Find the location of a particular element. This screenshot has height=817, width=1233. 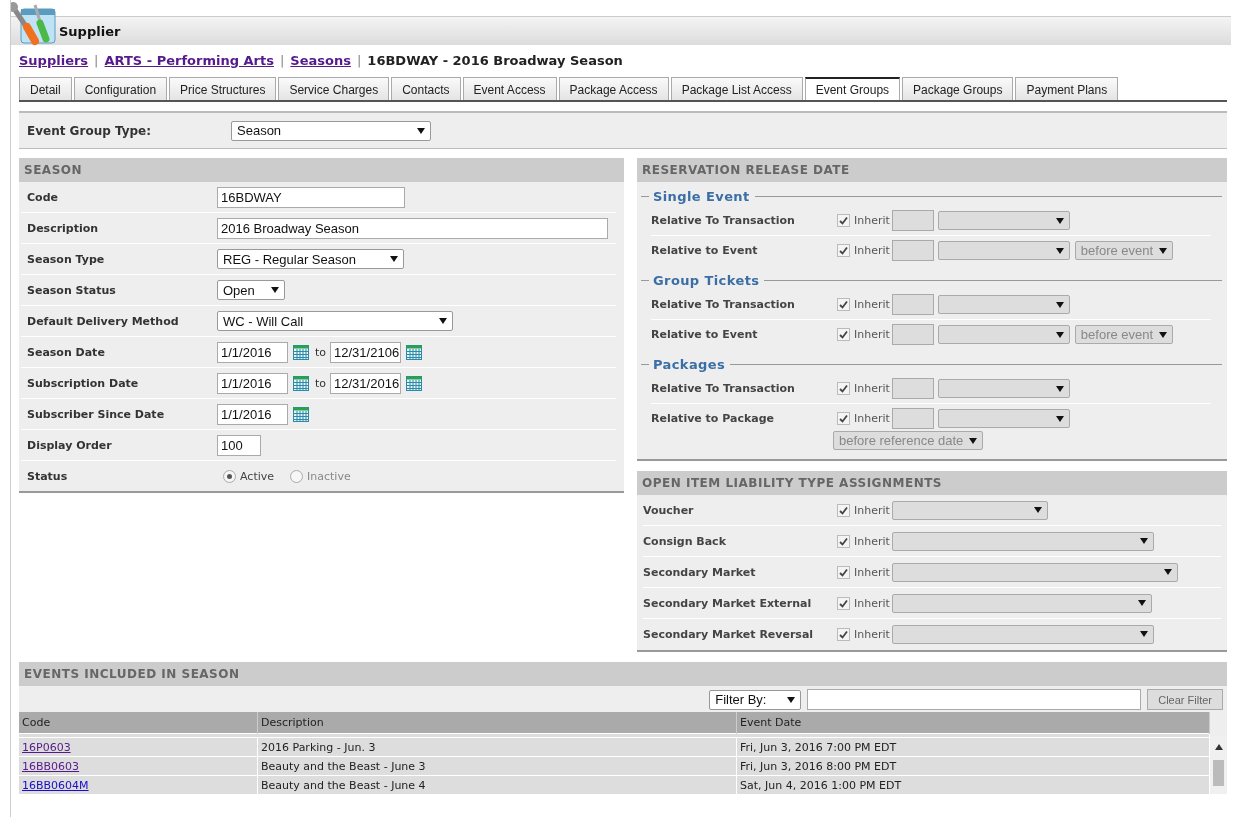

date-field: 12/31/2016 is located at coordinates (366, 383).